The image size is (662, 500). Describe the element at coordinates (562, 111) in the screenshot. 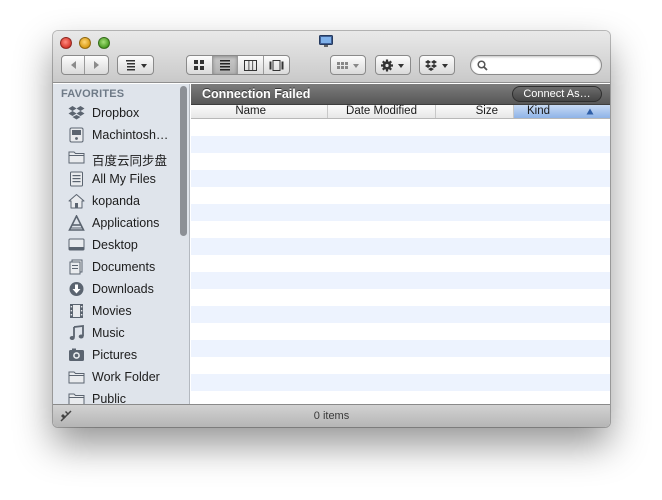

I see `column-header-kind: Kind` at that location.